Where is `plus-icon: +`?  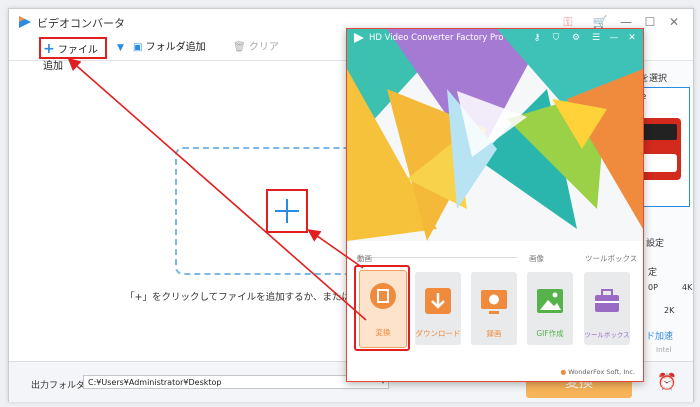 plus-icon: + is located at coordinates (49, 49).